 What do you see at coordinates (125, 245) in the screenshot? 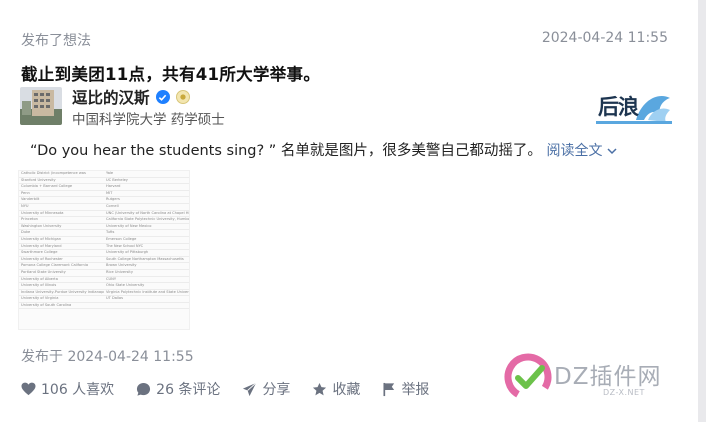
I see `image-cell-right: The New School NYC` at bounding box center [125, 245].